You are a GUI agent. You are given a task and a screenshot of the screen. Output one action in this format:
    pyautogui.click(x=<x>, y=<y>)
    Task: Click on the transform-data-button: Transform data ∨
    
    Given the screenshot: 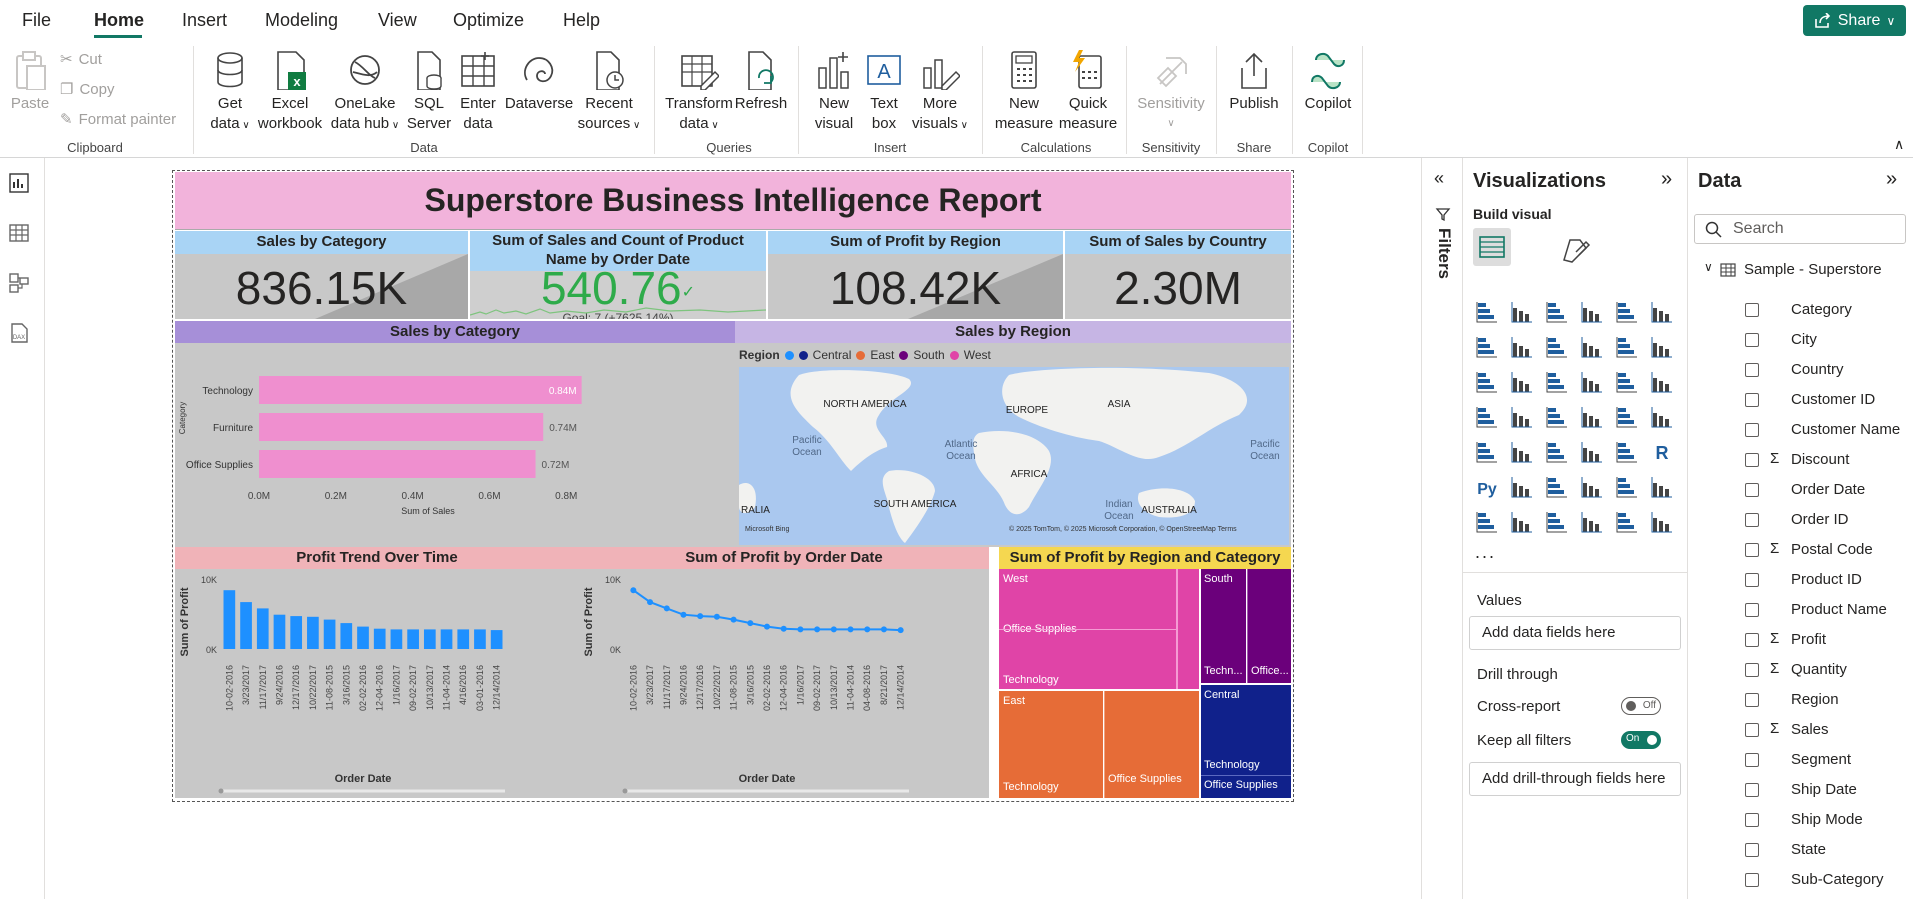 What is the action you would take?
    pyautogui.click(x=699, y=93)
    